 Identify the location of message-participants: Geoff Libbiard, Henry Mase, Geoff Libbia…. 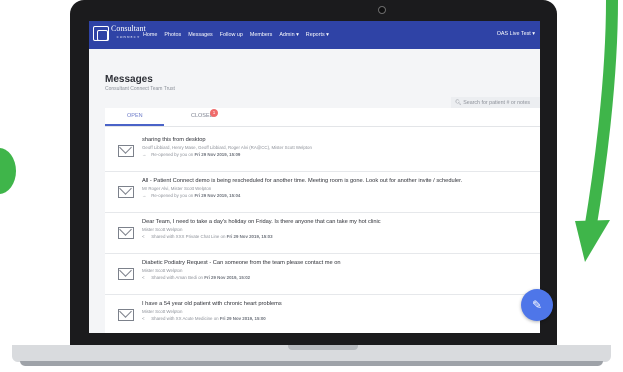
(227, 147).